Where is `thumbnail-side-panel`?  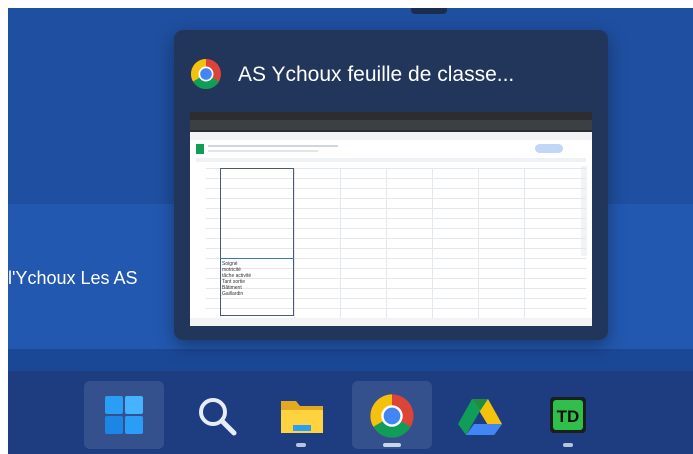
thumbnail-side-panel is located at coordinates (584, 211).